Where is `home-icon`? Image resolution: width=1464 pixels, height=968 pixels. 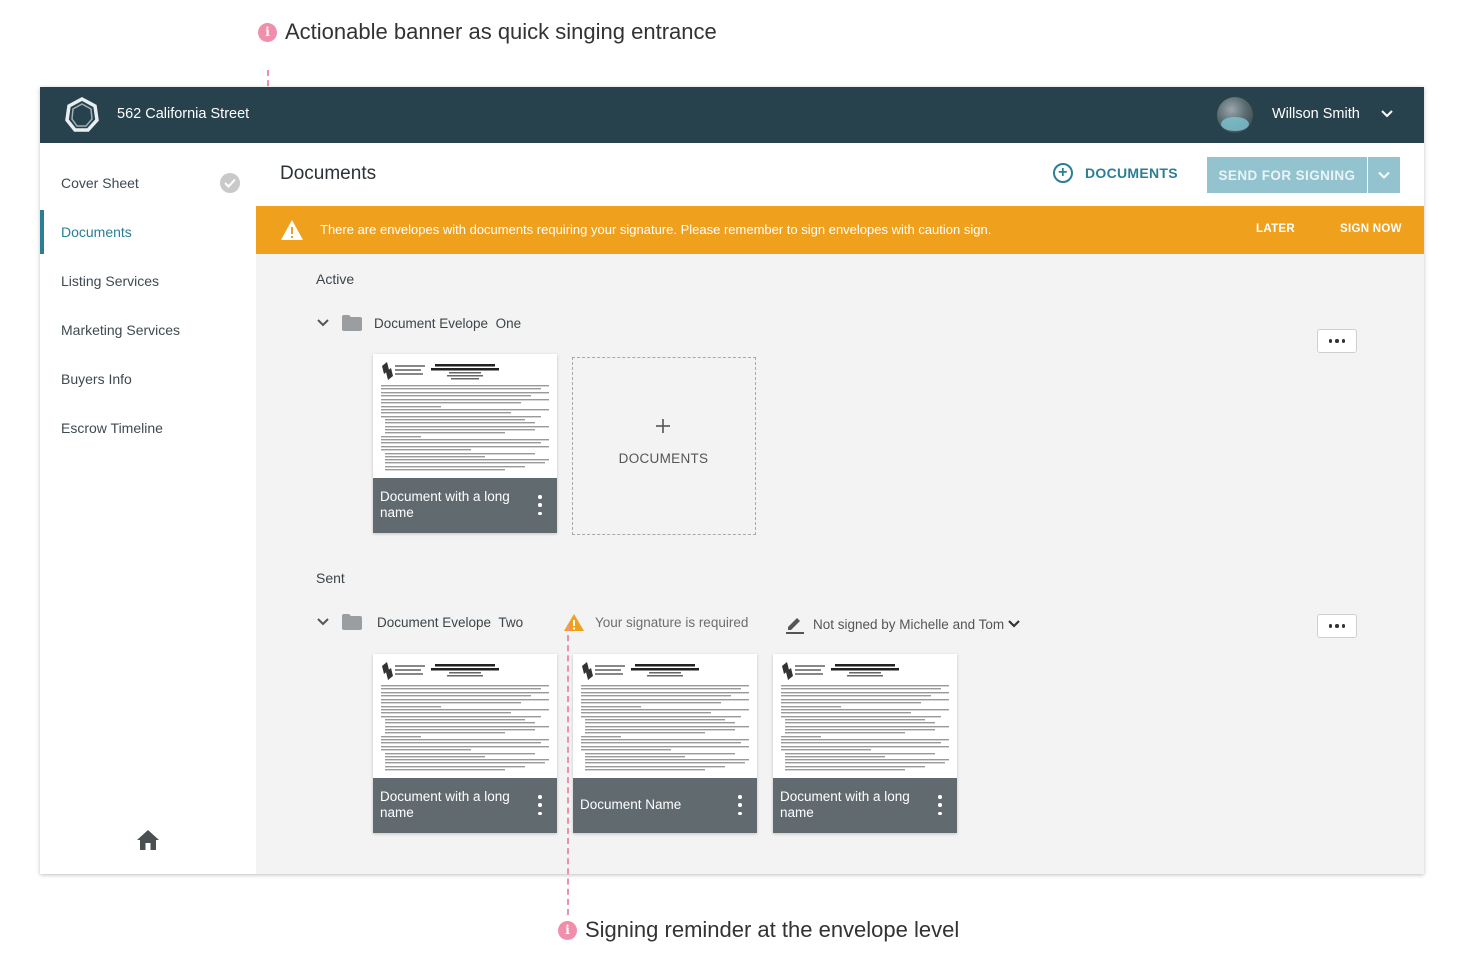
home-icon is located at coordinates (148, 840).